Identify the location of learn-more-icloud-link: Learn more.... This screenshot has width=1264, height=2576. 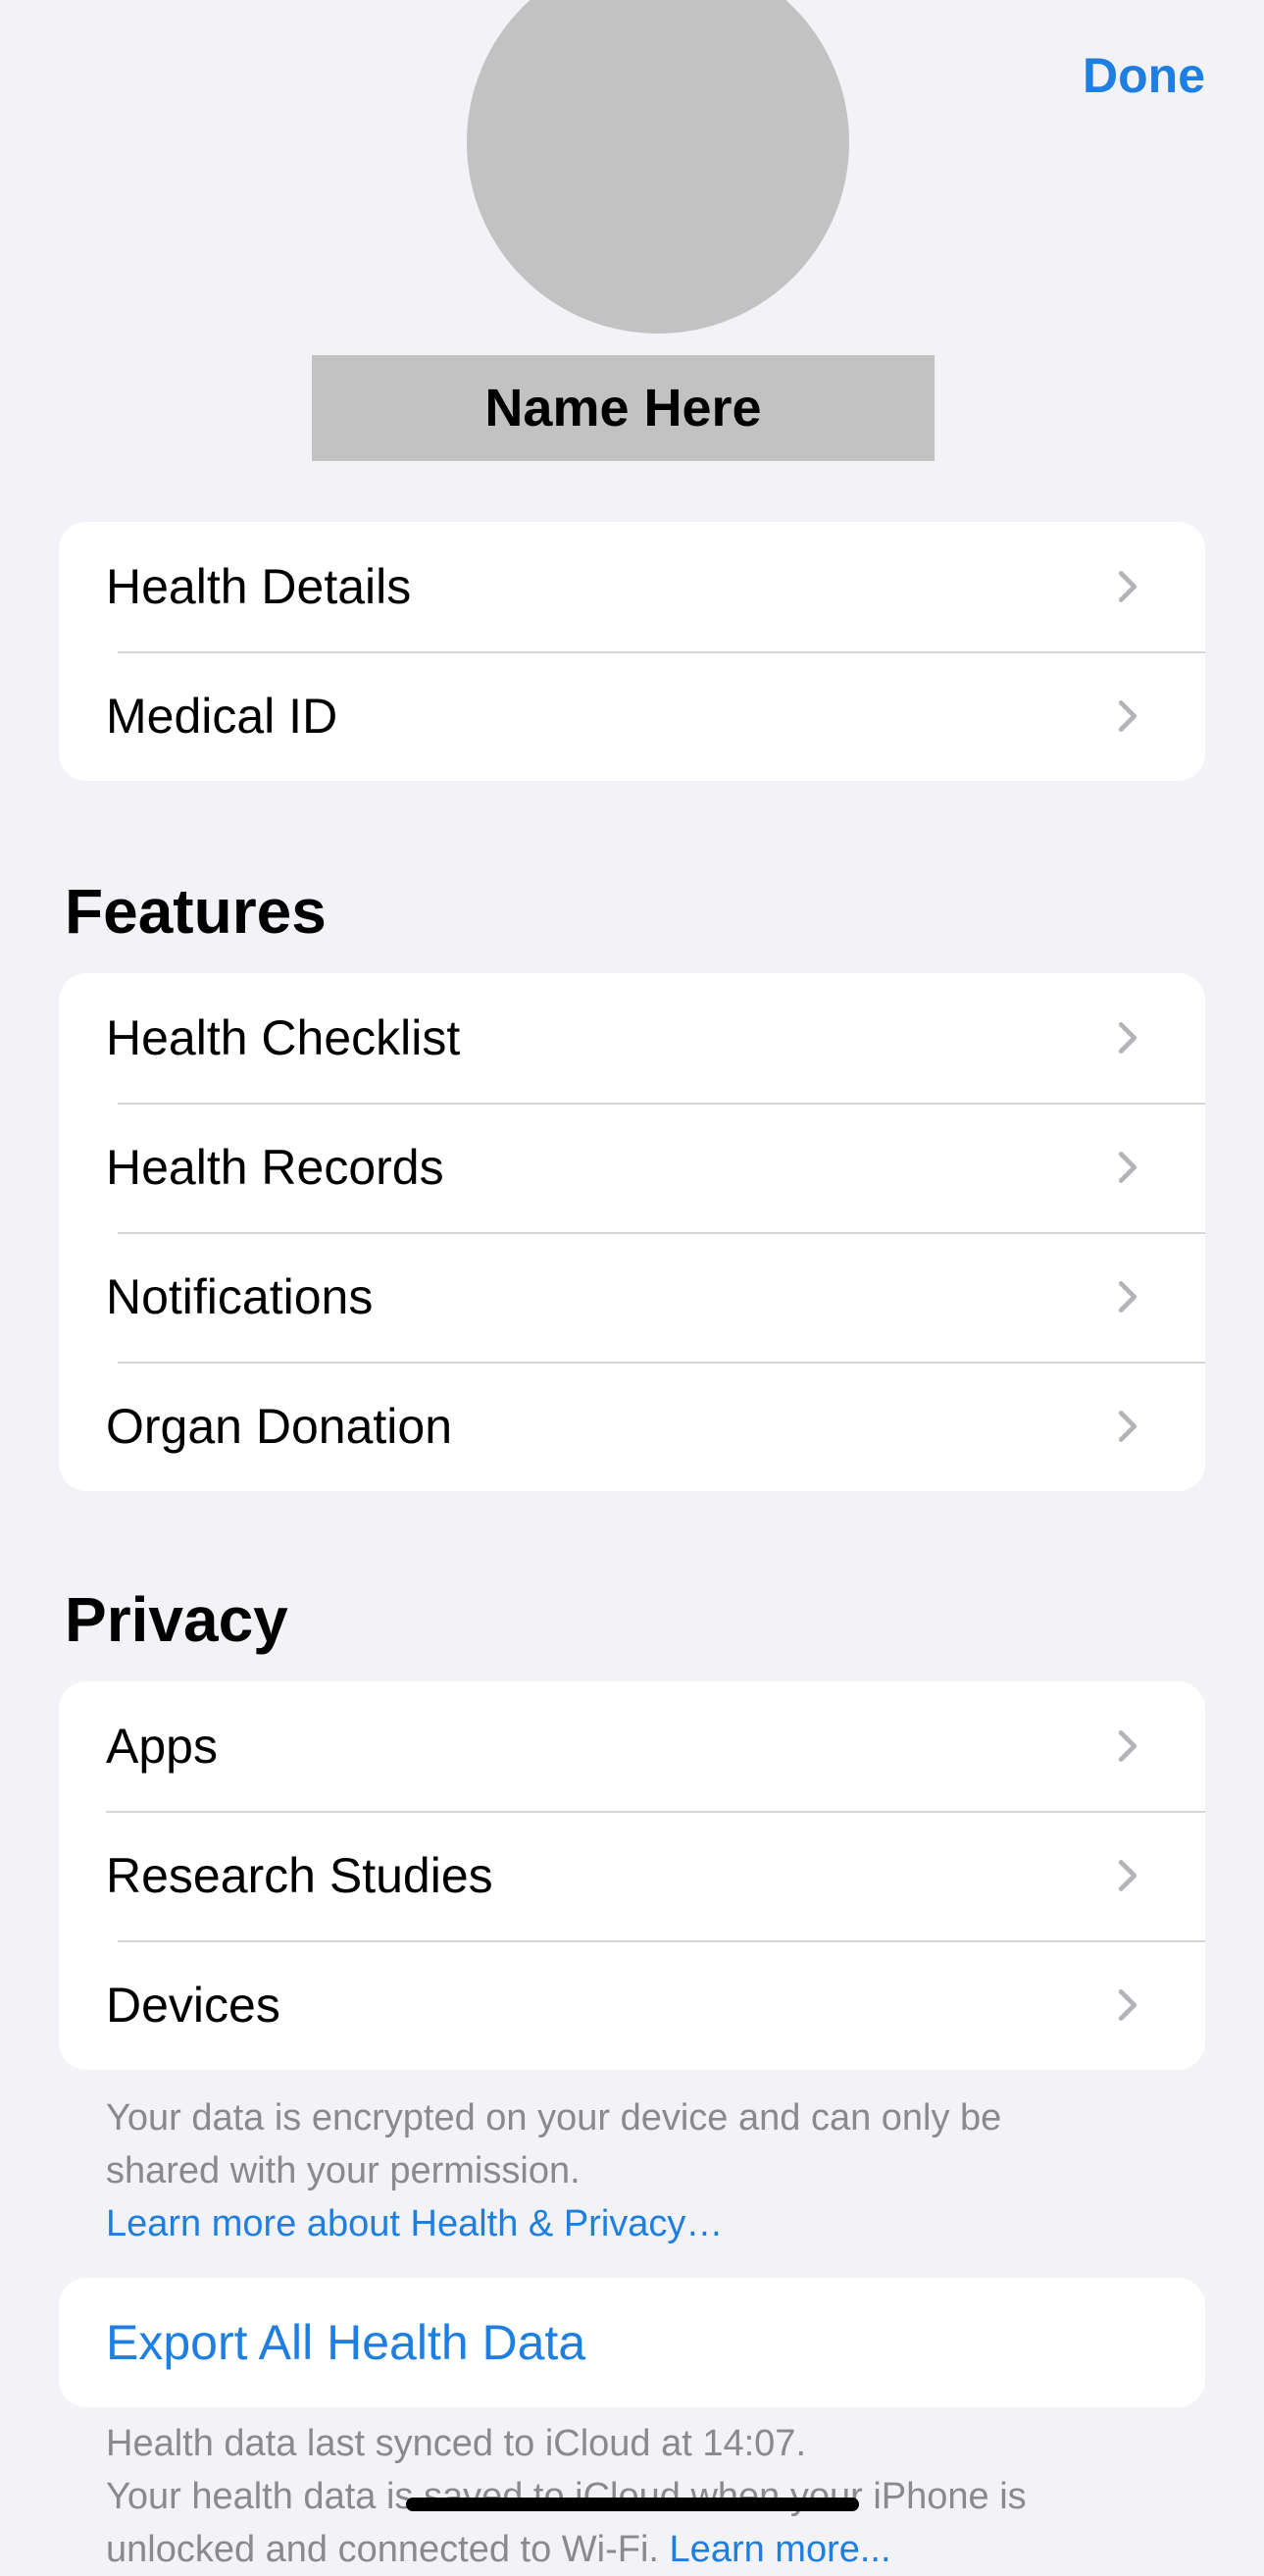
(780, 2549).